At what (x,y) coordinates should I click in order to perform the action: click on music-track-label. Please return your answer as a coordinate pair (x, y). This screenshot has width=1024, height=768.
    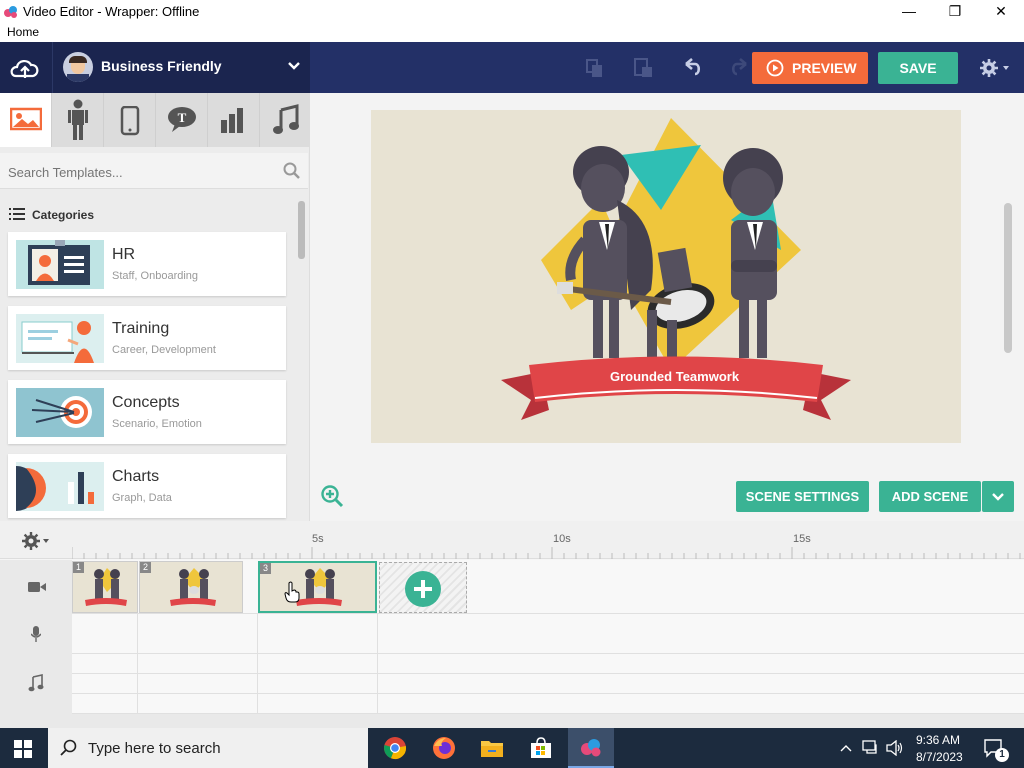
    Looking at the image, I should click on (36, 684).